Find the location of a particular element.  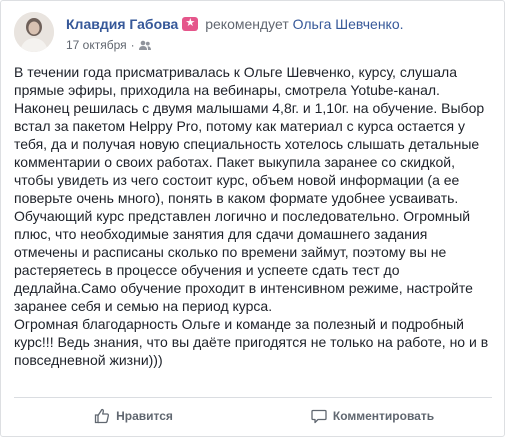

comment-button: Комментировать is located at coordinates (372, 416).